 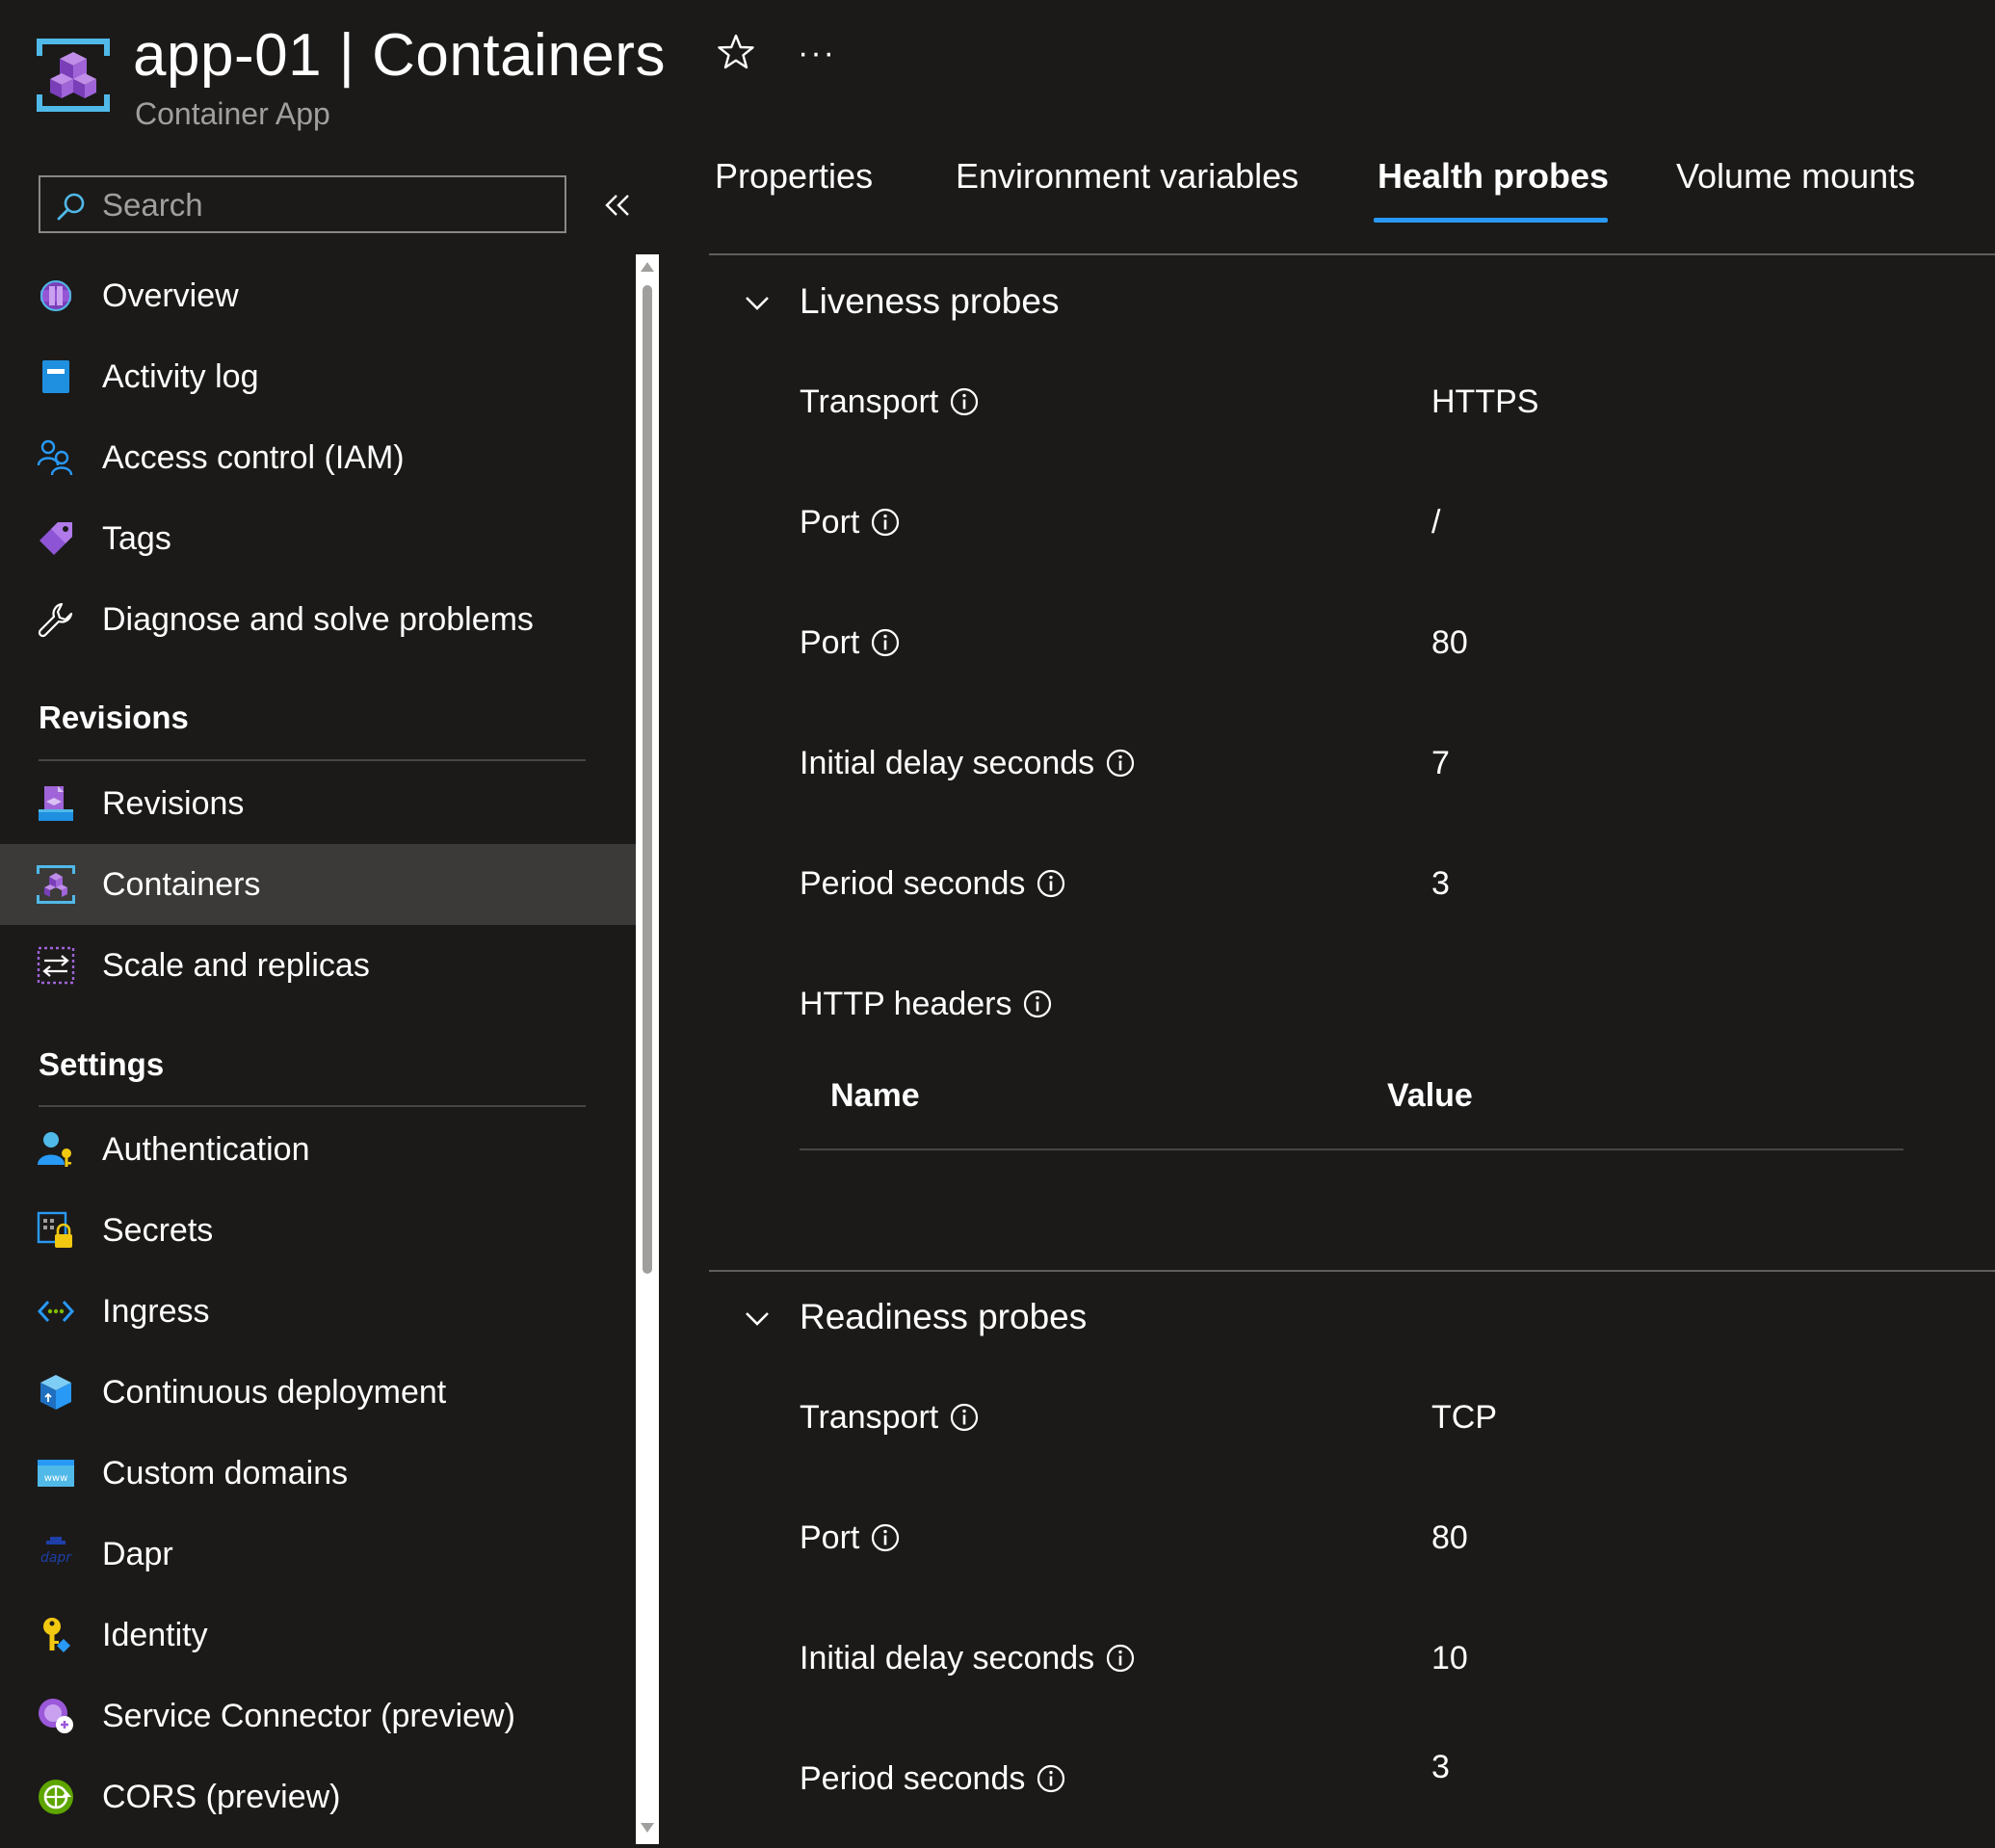 What do you see at coordinates (318, 538) in the screenshot?
I see `sidebar-item-tags: Tags` at bounding box center [318, 538].